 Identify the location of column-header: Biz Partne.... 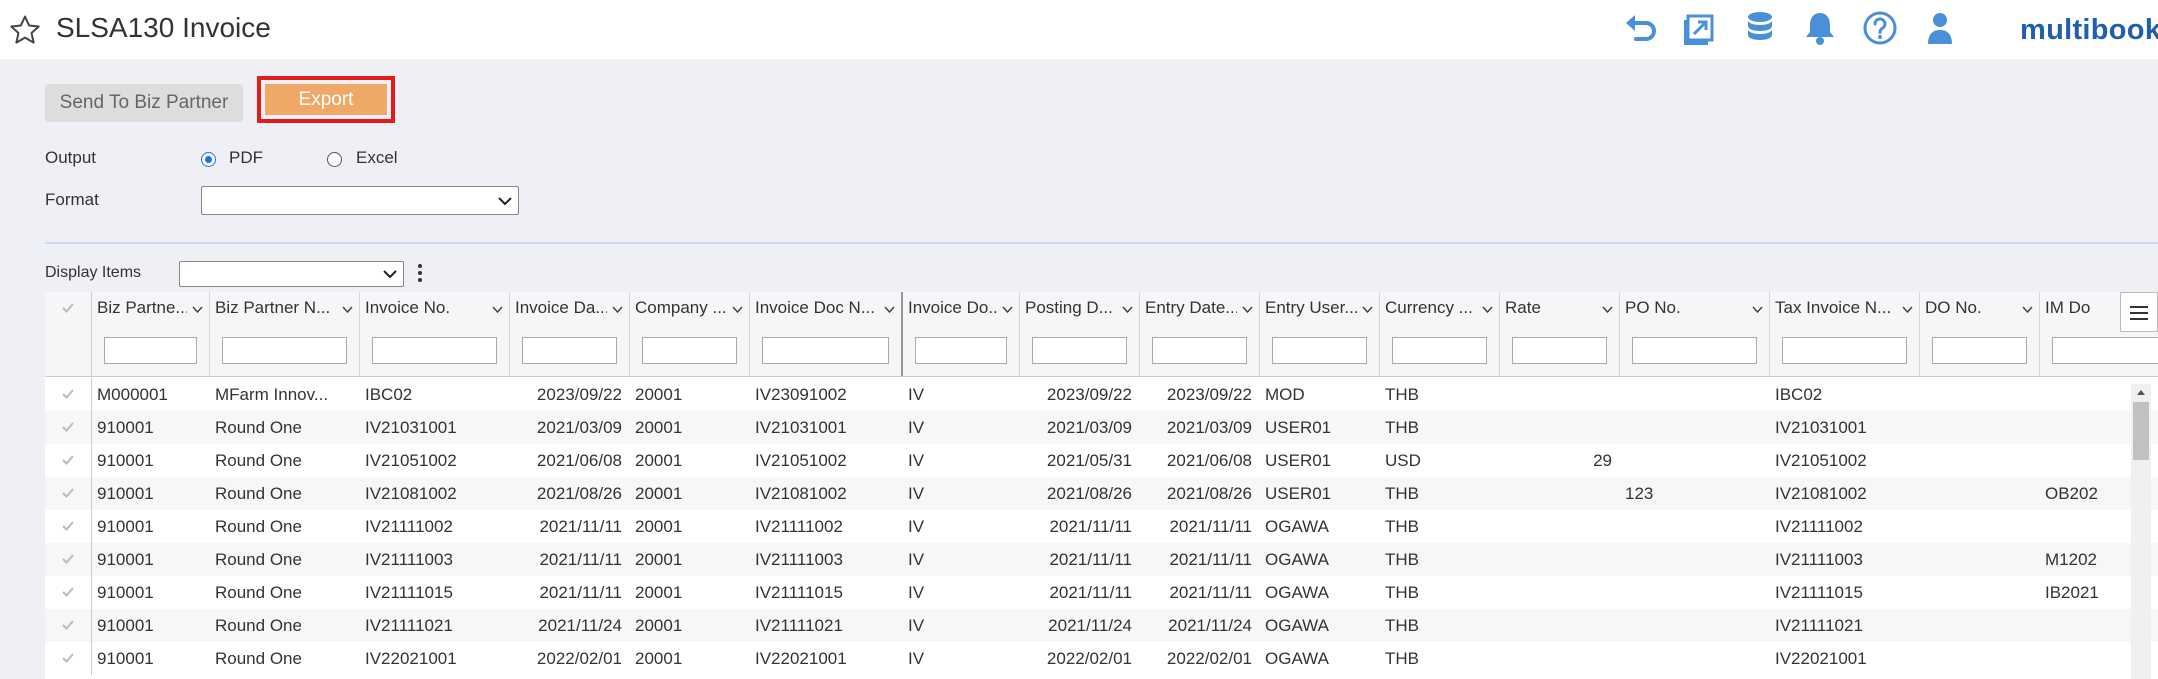
(151, 334).